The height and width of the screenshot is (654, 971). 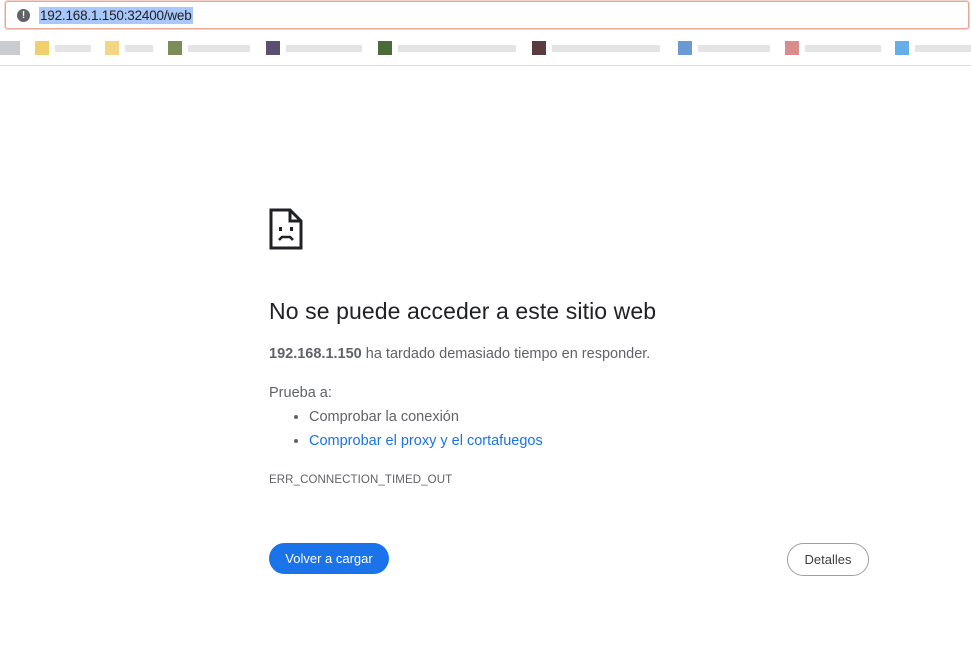 I want to click on suggestion-check-connection: Comprobar la conexión, so click(x=426, y=421).